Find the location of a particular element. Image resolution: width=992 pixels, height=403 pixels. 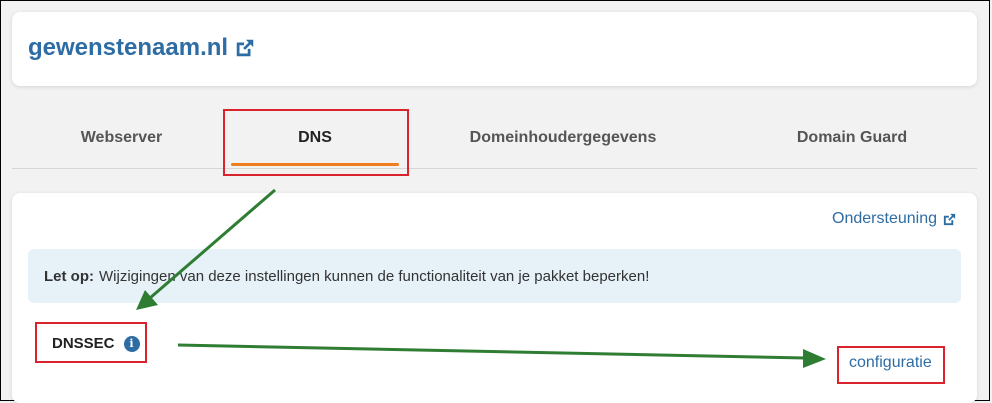

arrow-line-to-dnssec is located at coordinates (212, 244).